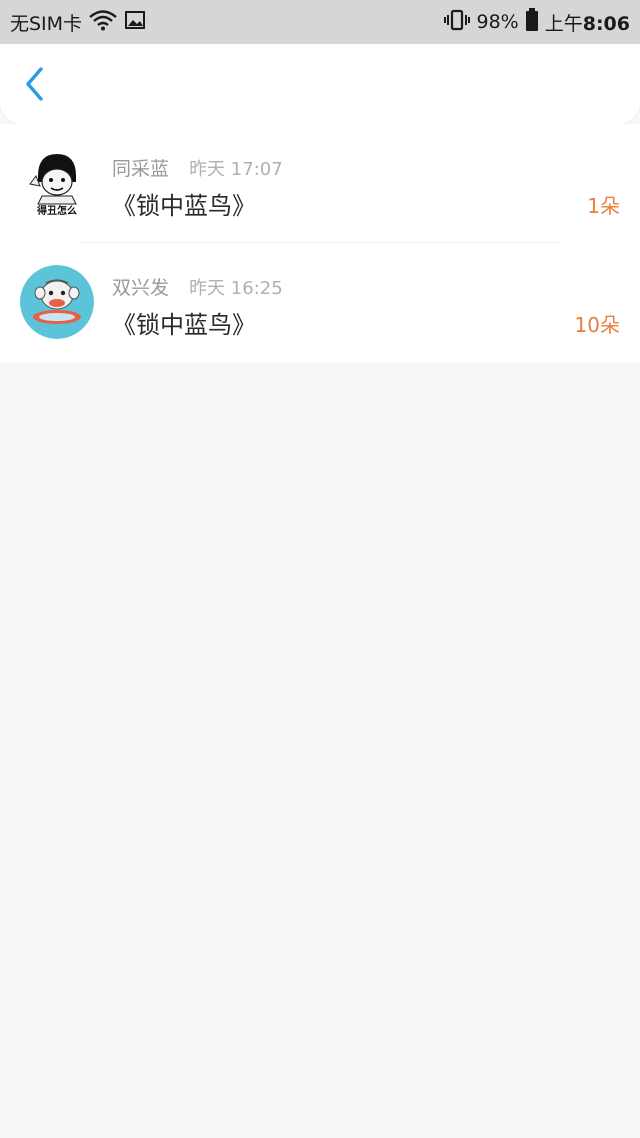 Image resolution: width=640 pixels, height=1138 pixels. What do you see at coordinates (532, 22) in the screenshot?
I see `battery-icon` at bounding box center [532, 22].